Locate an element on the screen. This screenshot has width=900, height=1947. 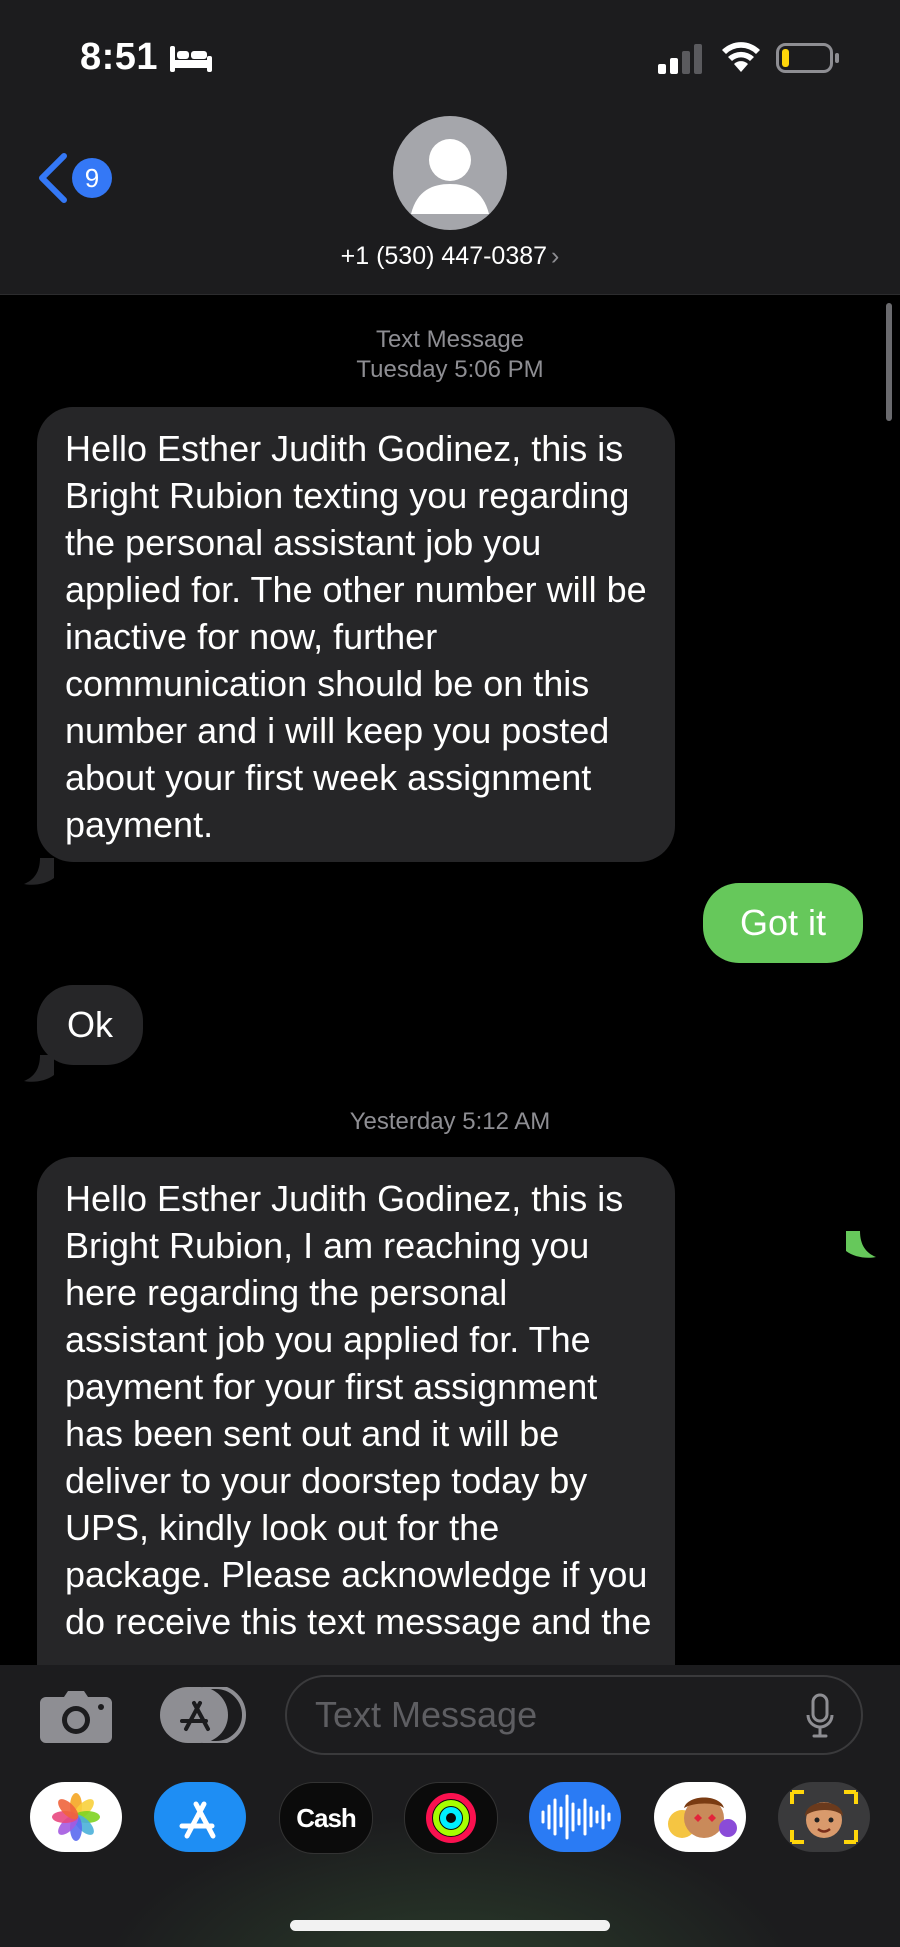
timestamp: Yesterday 5:12 AM is located at coordinates (450, 1121).